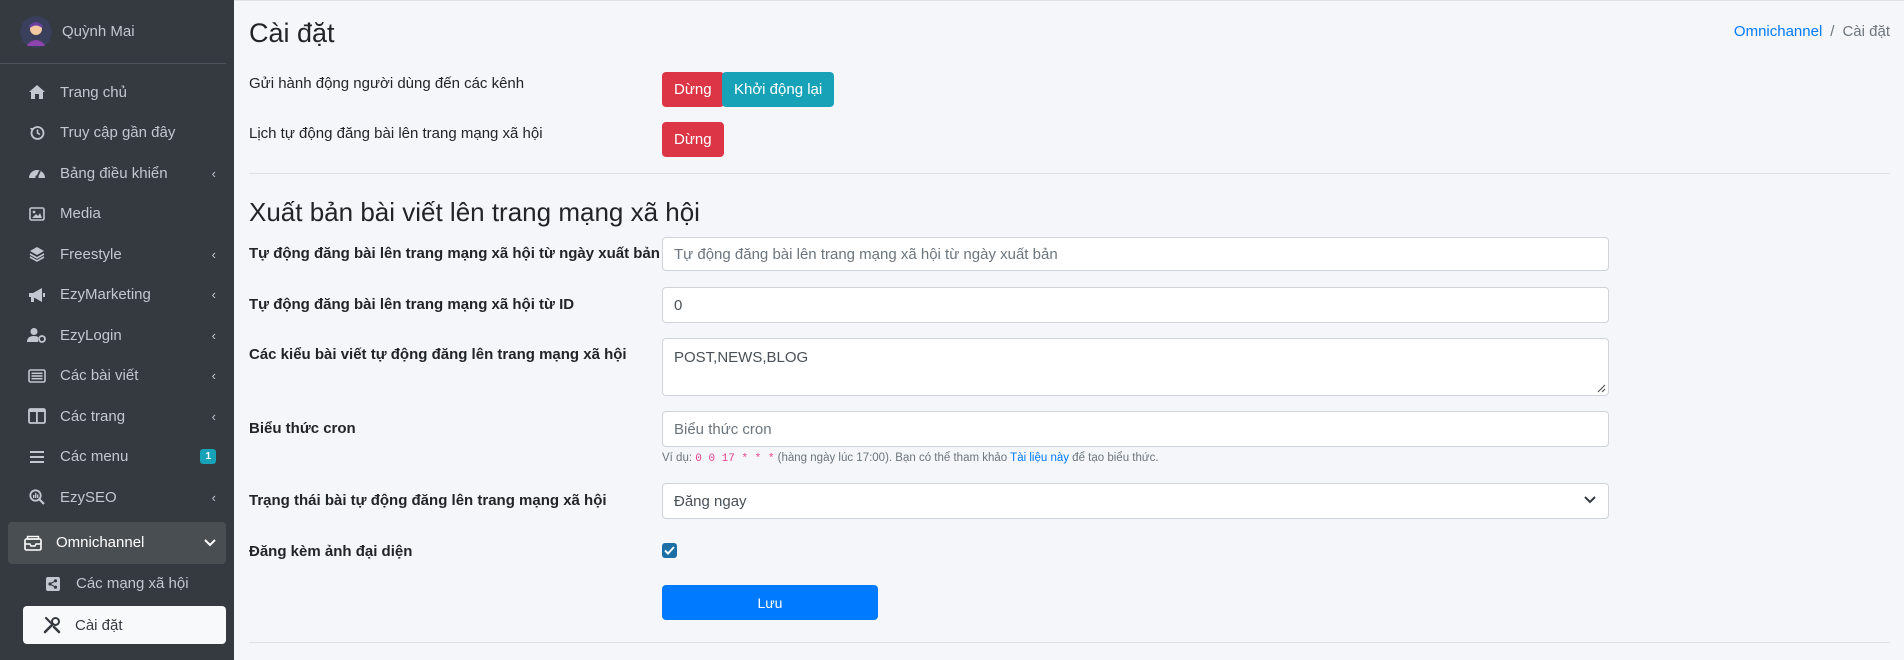 The width and height of the screenshot is (1904, 660). Describe the element at coordinates (1135, 305) in the screenshot. I see `from-id-input: 0` at that location.